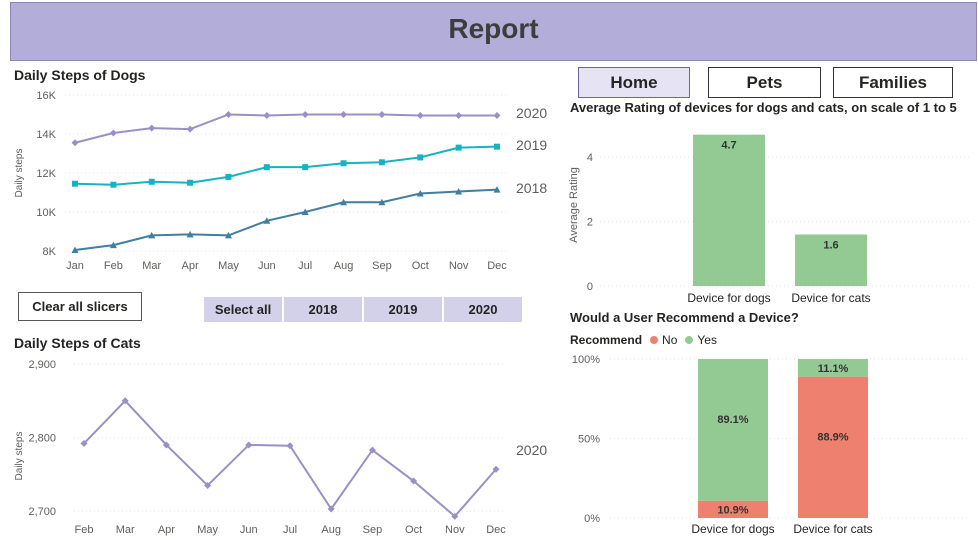 This screenshot has width=978, height=540. What do you see at coordinates (42, 365) in the screenshot?
I see `y-tick-label: 2,900` at bounding box center [42, 365].